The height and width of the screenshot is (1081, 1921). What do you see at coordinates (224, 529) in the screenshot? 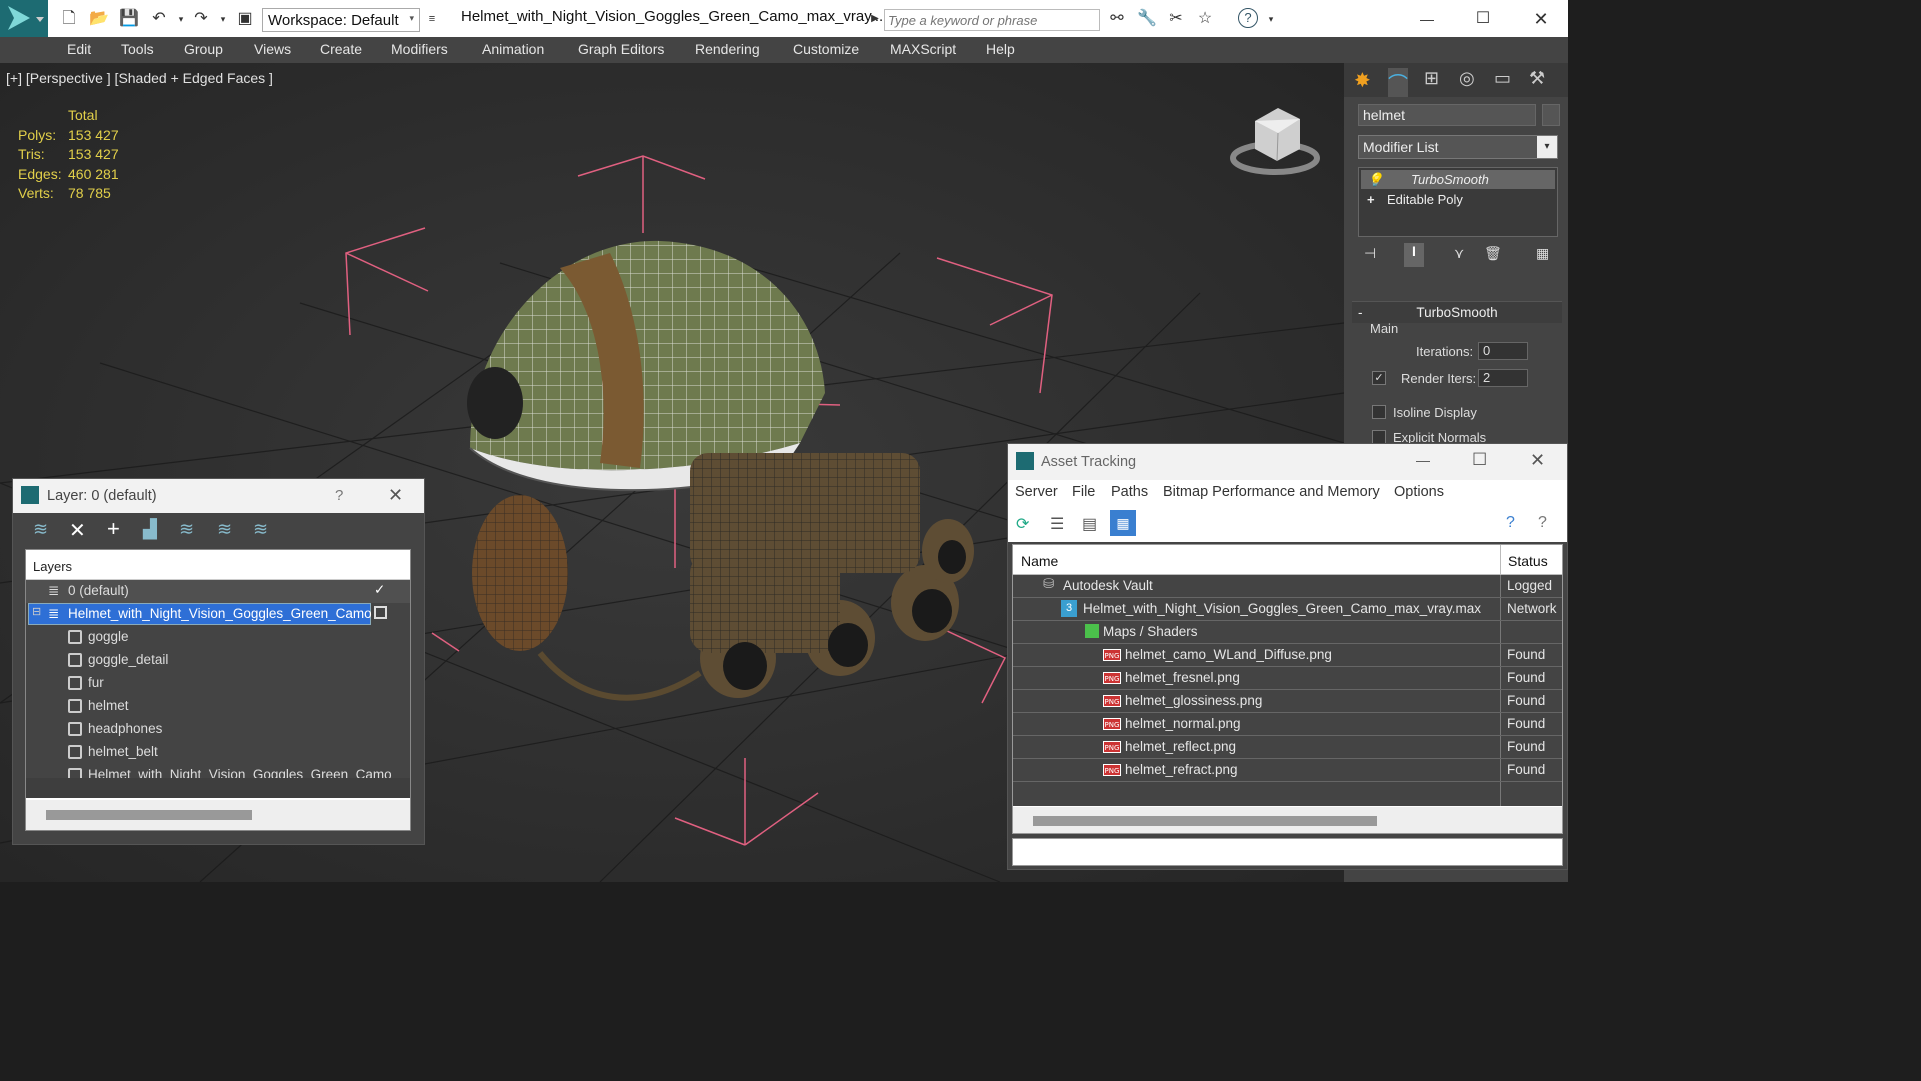
I see `hide-all-icon: ≋` at bounding box center [224, 529].